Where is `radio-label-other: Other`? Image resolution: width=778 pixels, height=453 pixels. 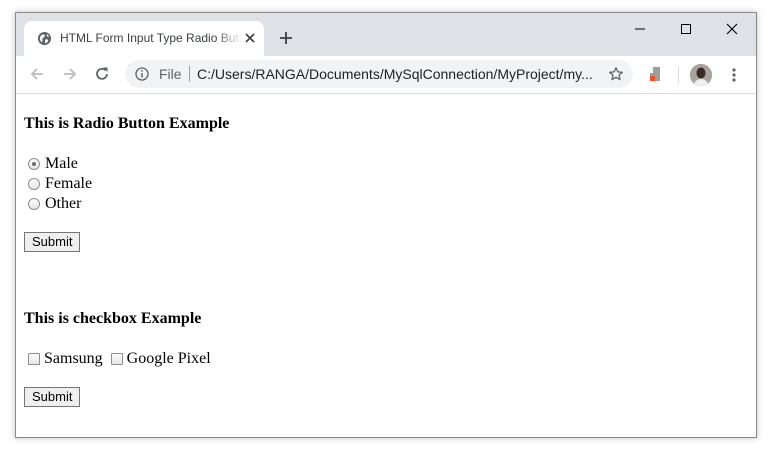 radio-label-other: Other is located at coordinates (63, 203).